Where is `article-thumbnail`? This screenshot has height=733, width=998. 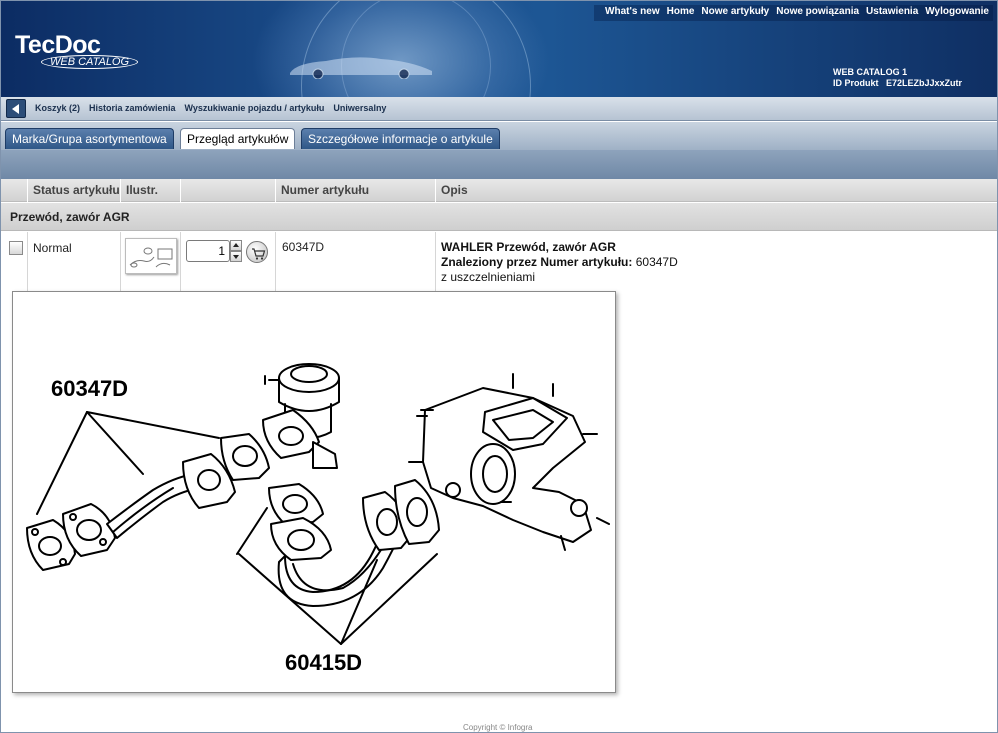
article-thumbnail is located at coordinates (151, 256).